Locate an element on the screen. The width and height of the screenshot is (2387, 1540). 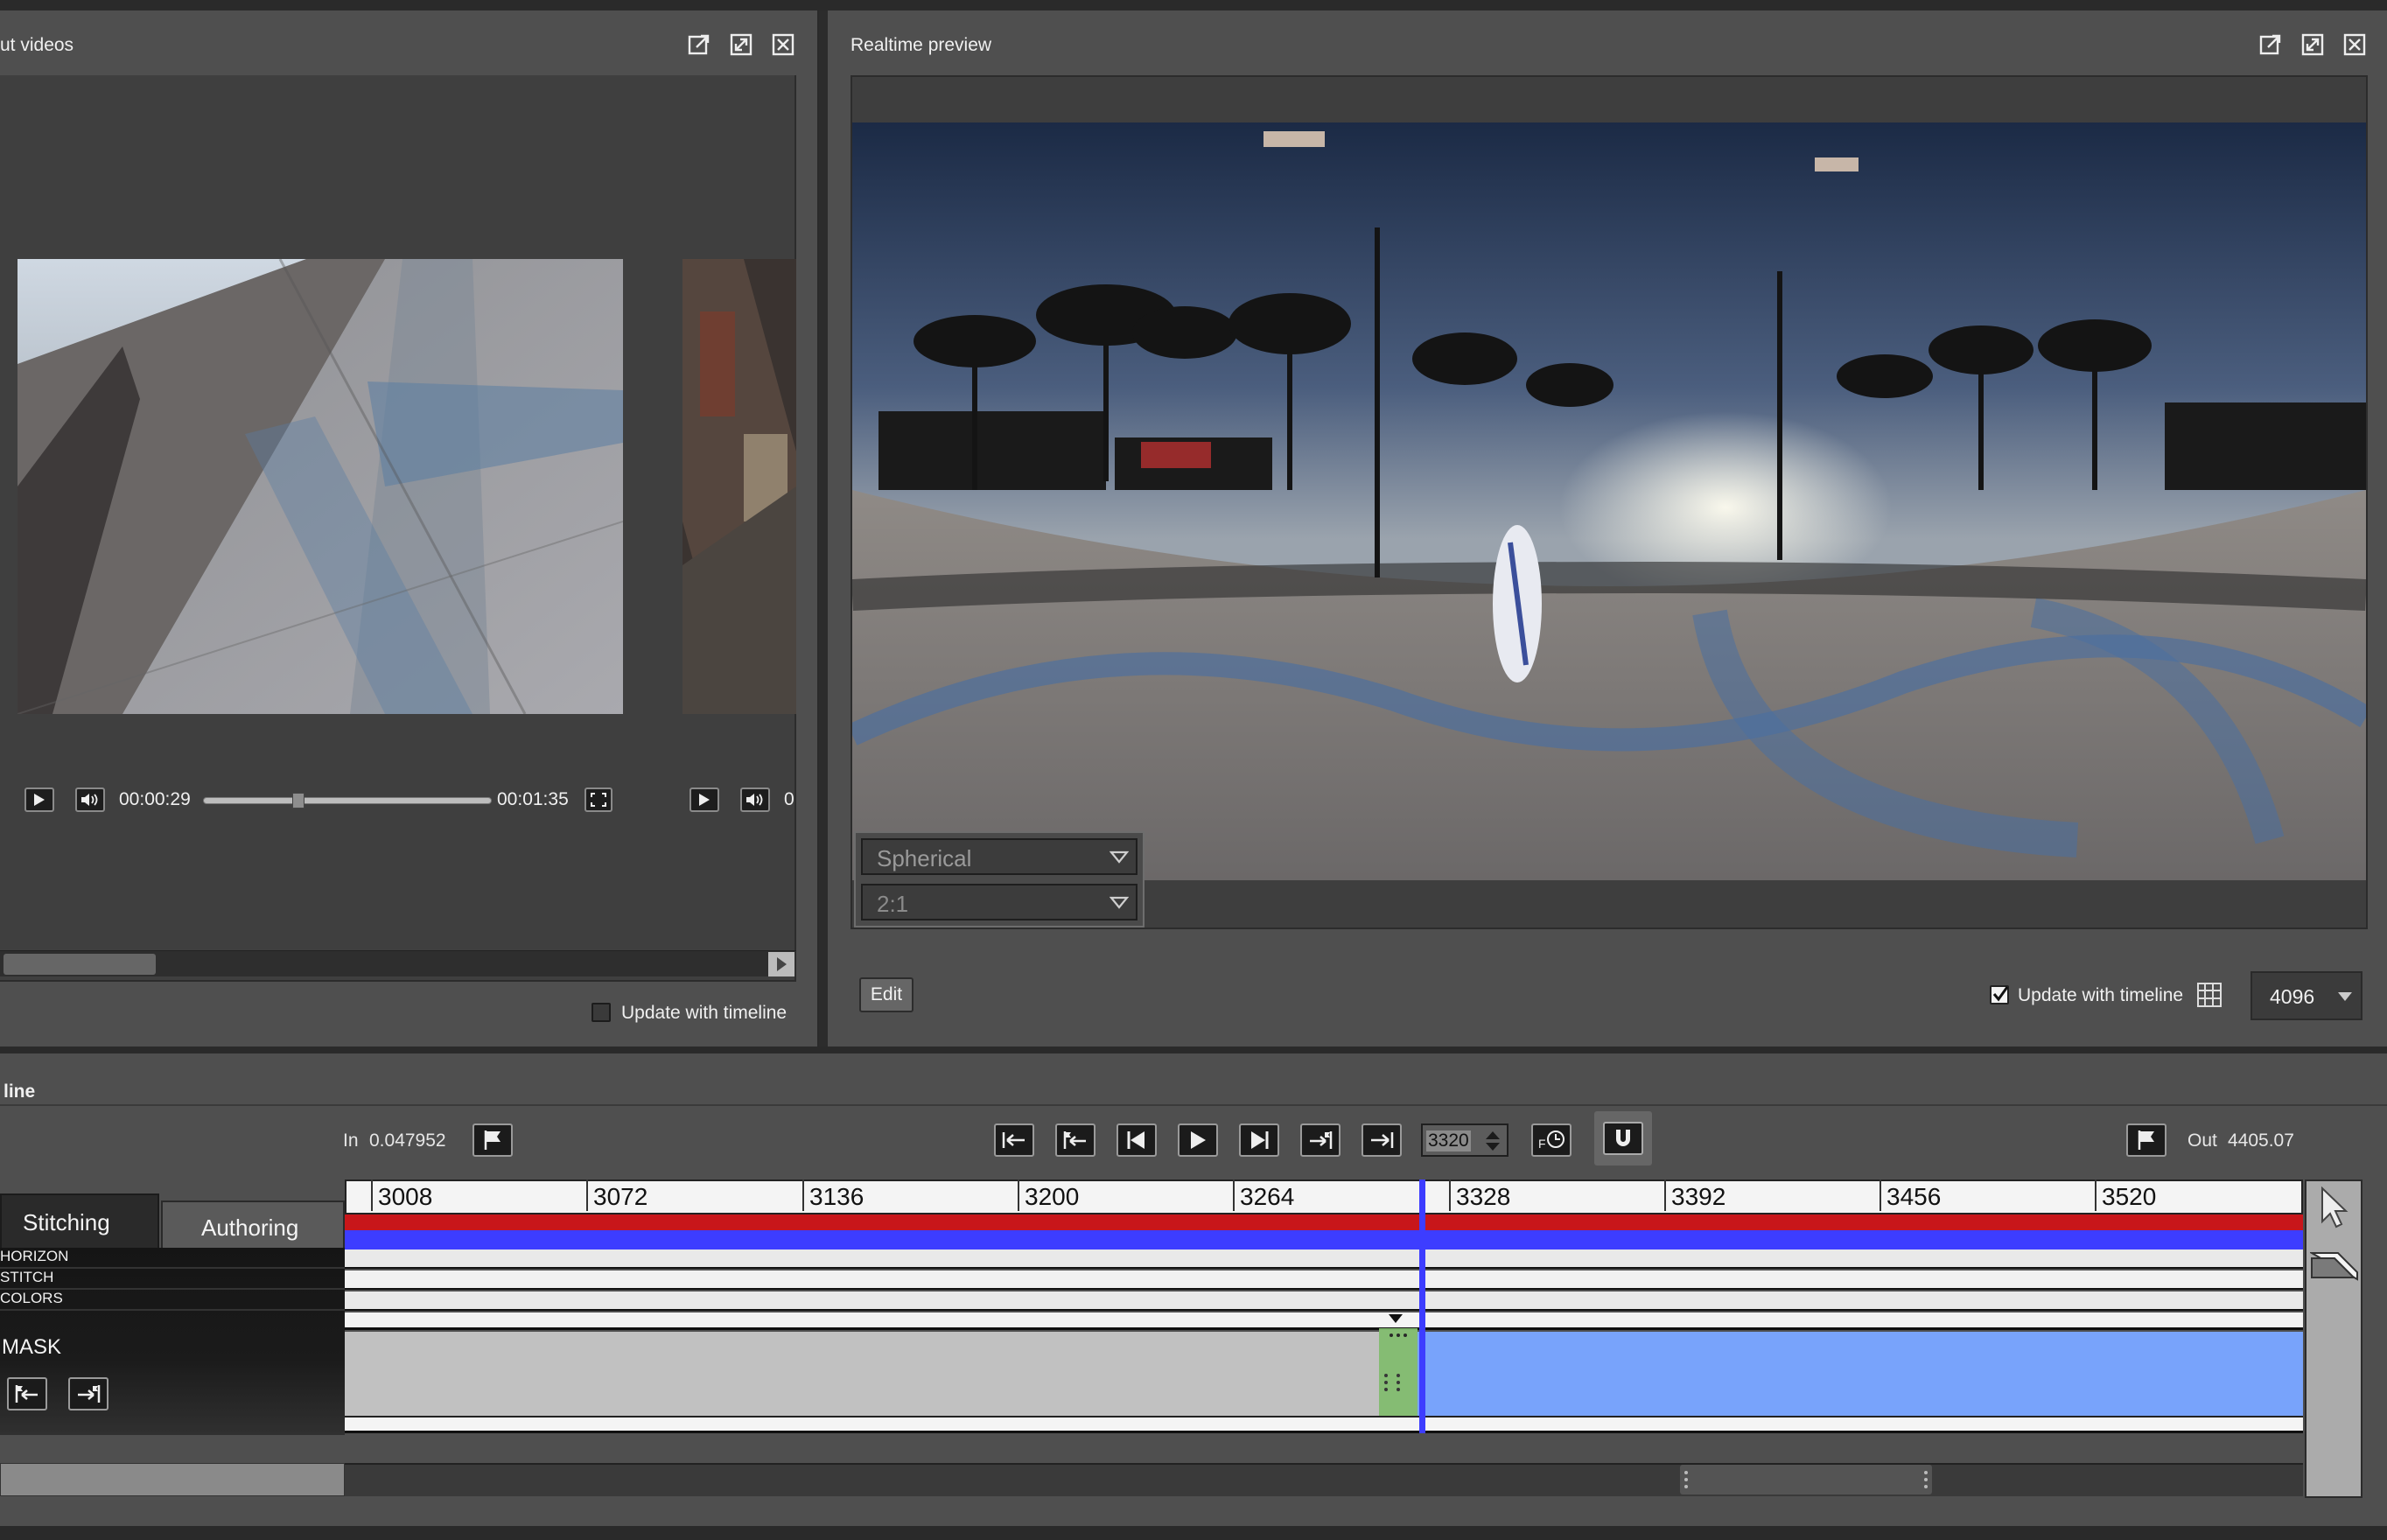
track-horizon-label: HORIZON is located at coordinates (34, 1256).